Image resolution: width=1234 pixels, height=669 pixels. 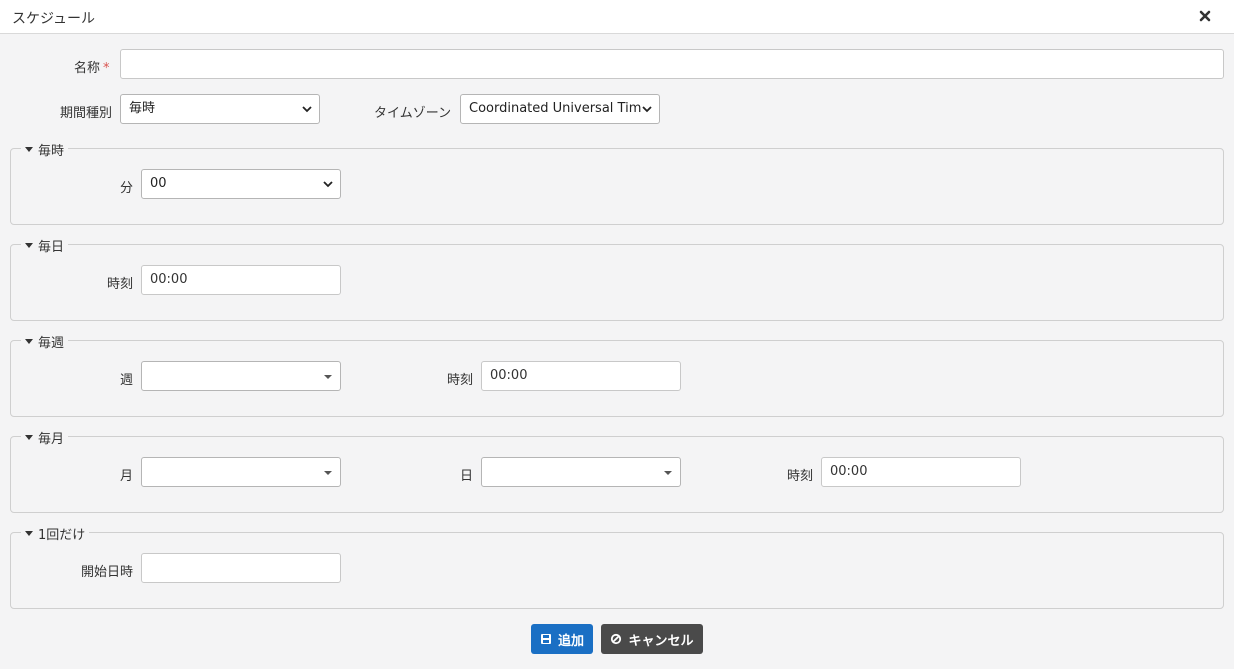 What do you see at coordinates (87, 68) in the screenshot?
I see `name-label-text: 名称` at bounding box center [87, 68].